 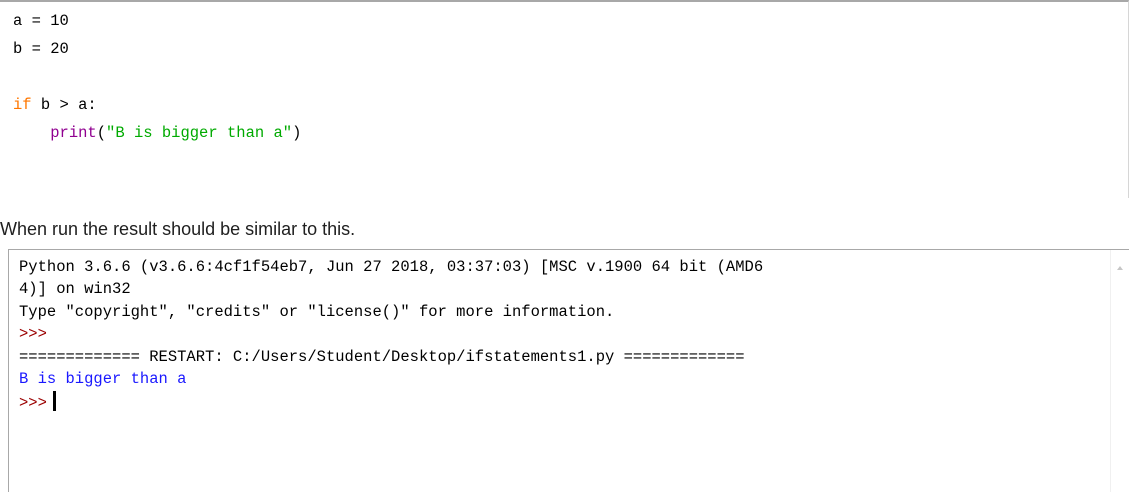 I want to click on shell-input-line: >>>, so click(x=37, y=402).